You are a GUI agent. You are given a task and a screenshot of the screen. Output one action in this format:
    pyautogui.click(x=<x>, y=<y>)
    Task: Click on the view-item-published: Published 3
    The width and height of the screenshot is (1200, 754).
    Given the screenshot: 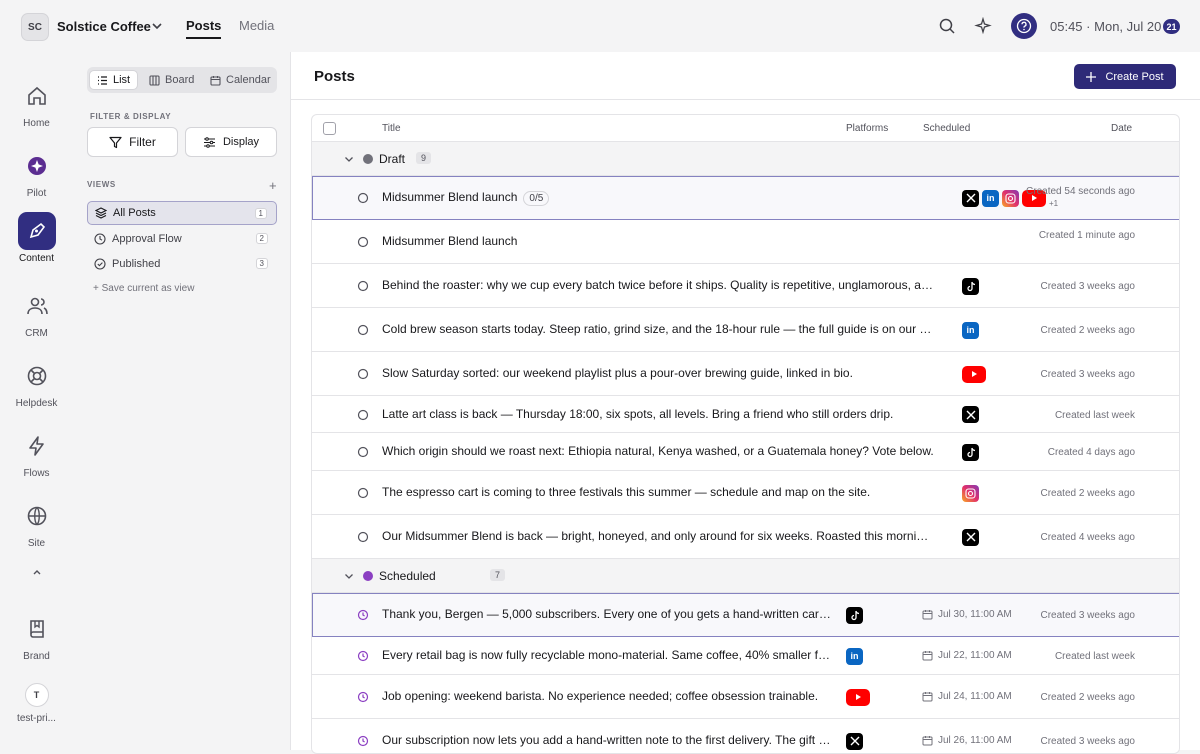 What is the action you would take?
    pyautogui.click(x=182, y=264)
    